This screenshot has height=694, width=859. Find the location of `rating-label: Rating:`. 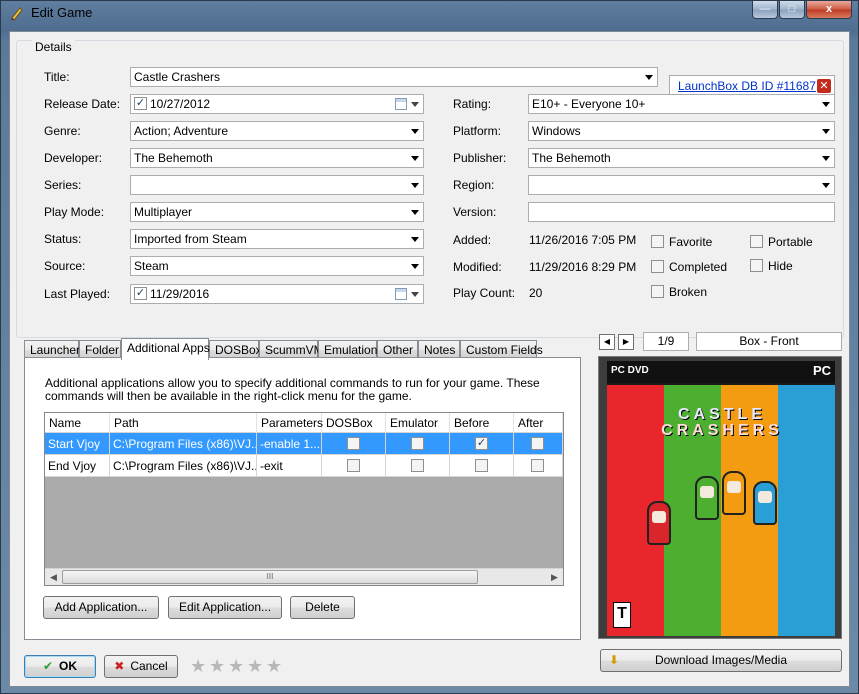

rating-label: Rating: is located at coordinates (472, 104).